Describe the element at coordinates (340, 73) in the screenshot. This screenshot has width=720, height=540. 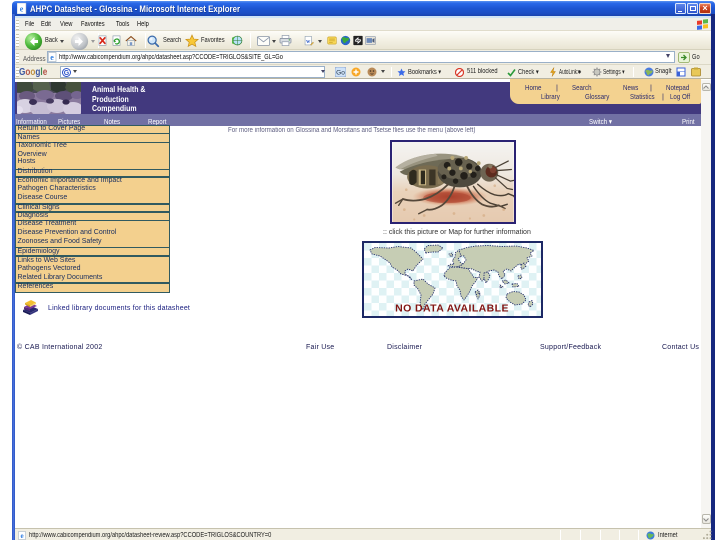
I see `svg-text: Go` at that location.